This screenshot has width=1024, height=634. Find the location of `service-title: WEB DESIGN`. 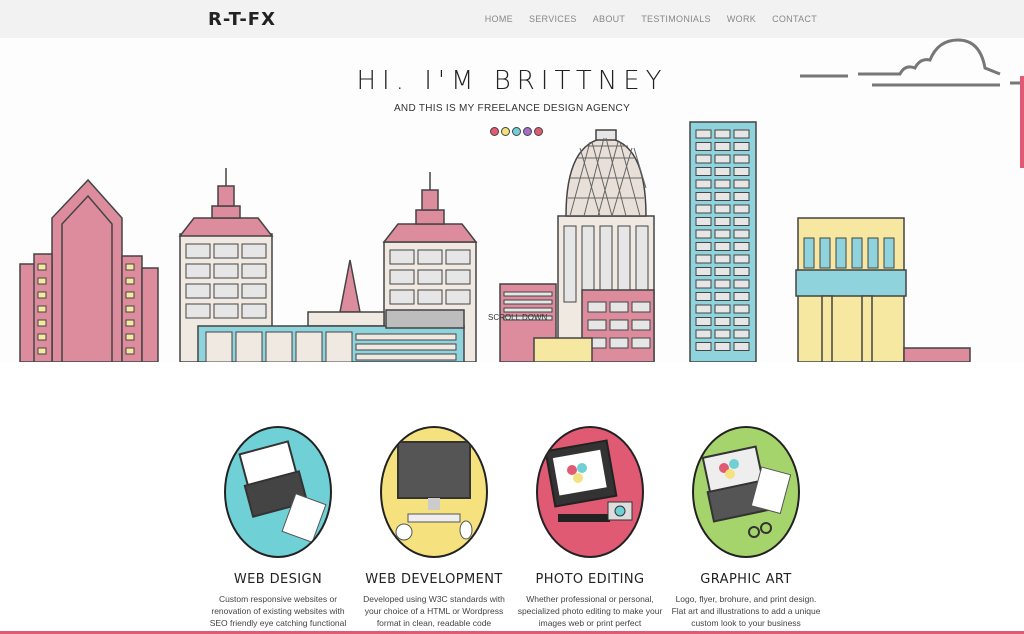

service-title: WEB DESIGN is located at coordinates (278, 579).